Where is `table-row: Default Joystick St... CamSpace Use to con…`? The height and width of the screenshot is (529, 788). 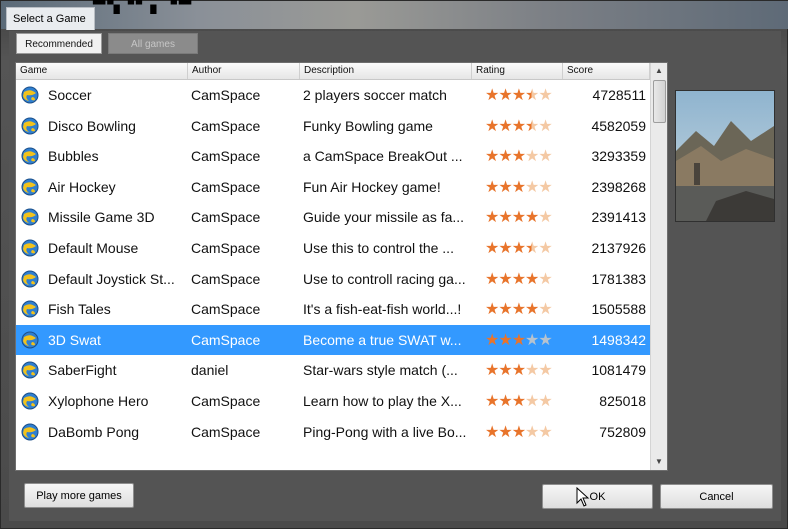
table-row: Default Joystick St... CamSpace Use to con… is located at coordinates (333, 279).